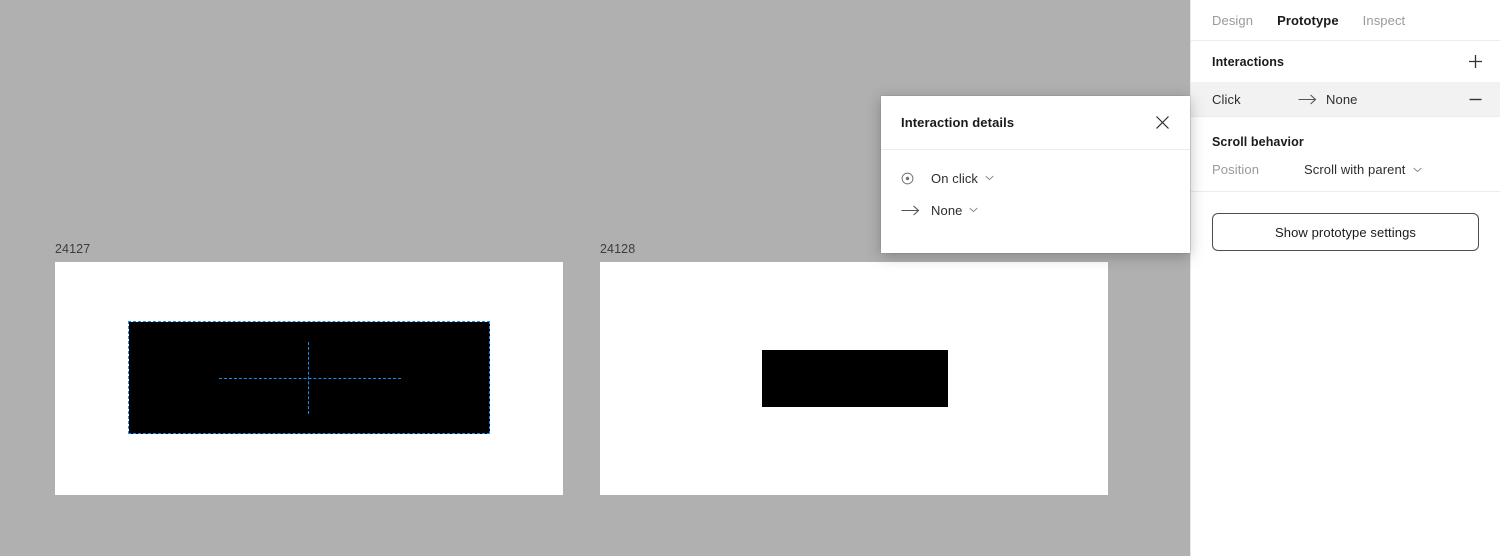 The image size is (1500, 556). Describe the element at coordinates (1475, 62) in the screenshot. I see `plus-icon` at that location.